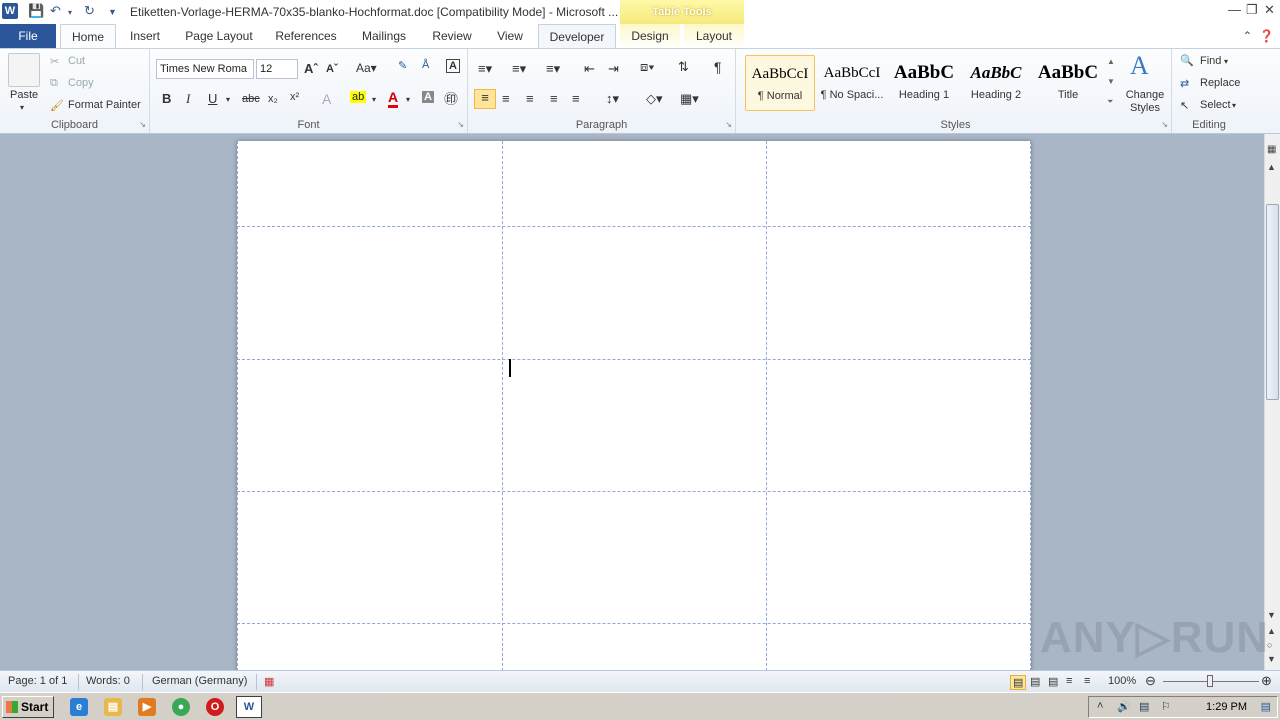 The height and width of the screenshot is (720, 1280). Describe the element at coordinates (1144, 706) in the screenshot. I see `network-icon: ▤` at that location.